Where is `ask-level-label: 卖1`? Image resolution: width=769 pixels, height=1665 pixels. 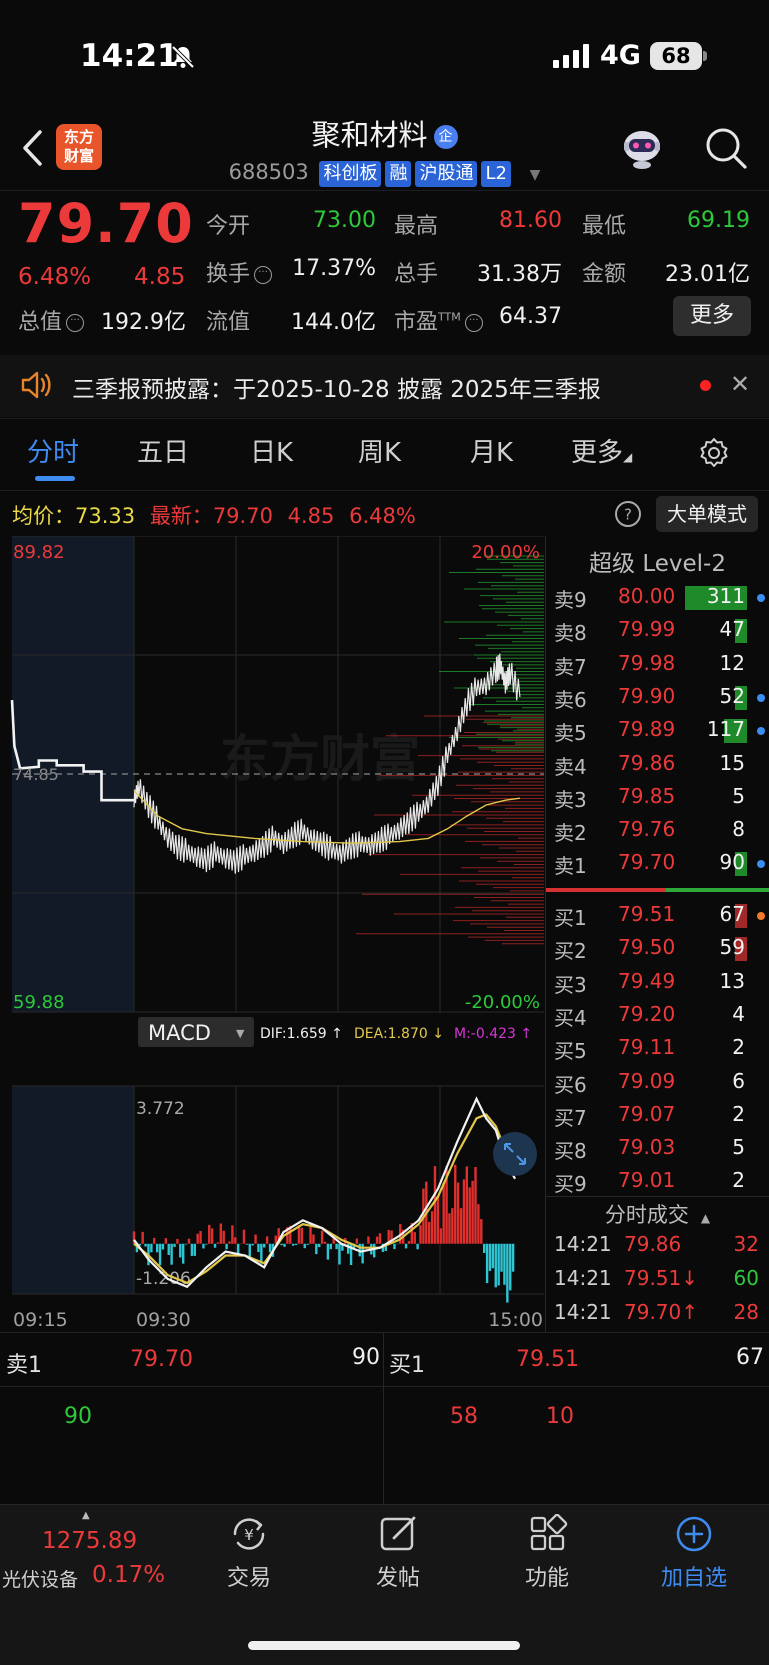 ask-level-label: 卖1 is located at coordinates (570, 866).